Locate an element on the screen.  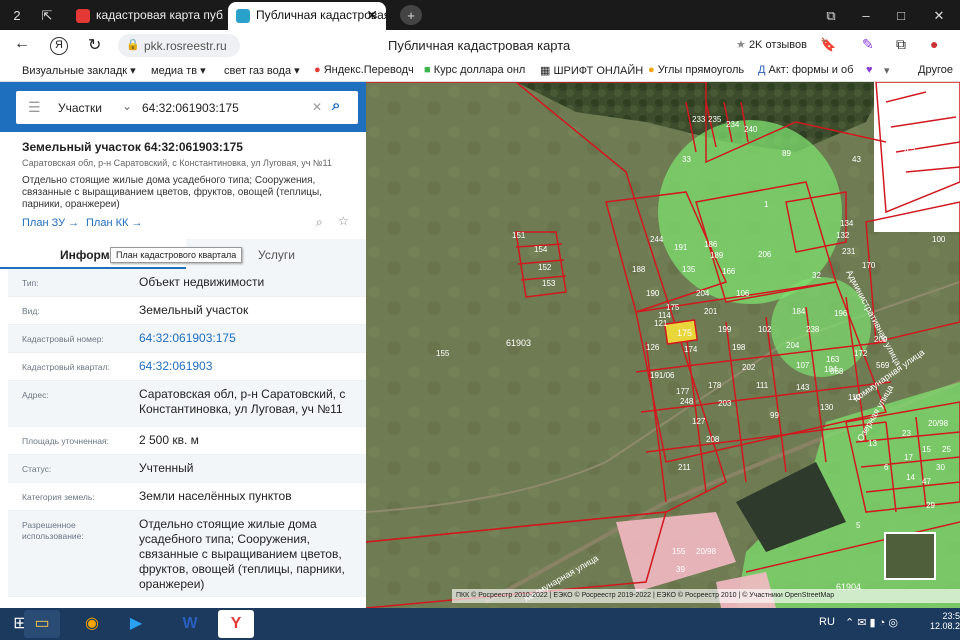
bookmark-item: свет газ вода ▾ is located at coordinates (262, 70).